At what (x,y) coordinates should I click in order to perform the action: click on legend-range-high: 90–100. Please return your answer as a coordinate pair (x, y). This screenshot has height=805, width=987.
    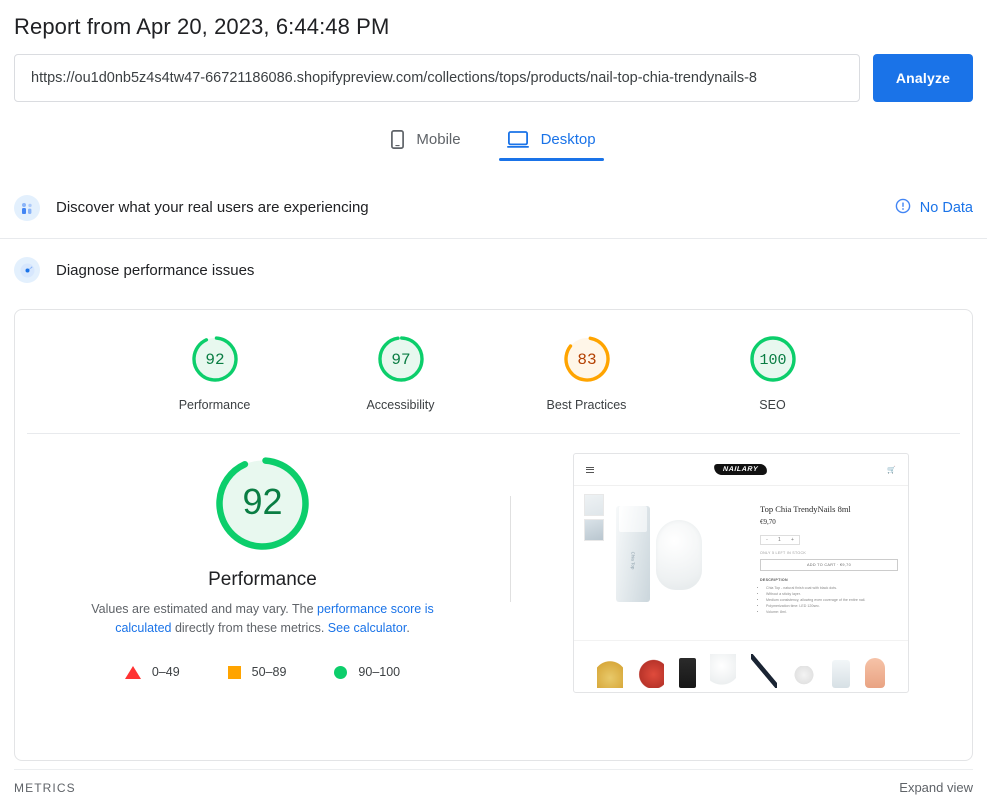
    Looking at the image, I should click on (379, 672).